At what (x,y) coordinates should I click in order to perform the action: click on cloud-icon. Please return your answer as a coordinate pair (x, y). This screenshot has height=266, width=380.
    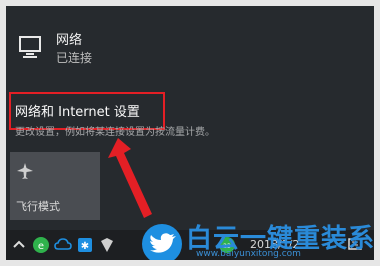
    Looking at the image, I should click on (63, 245).